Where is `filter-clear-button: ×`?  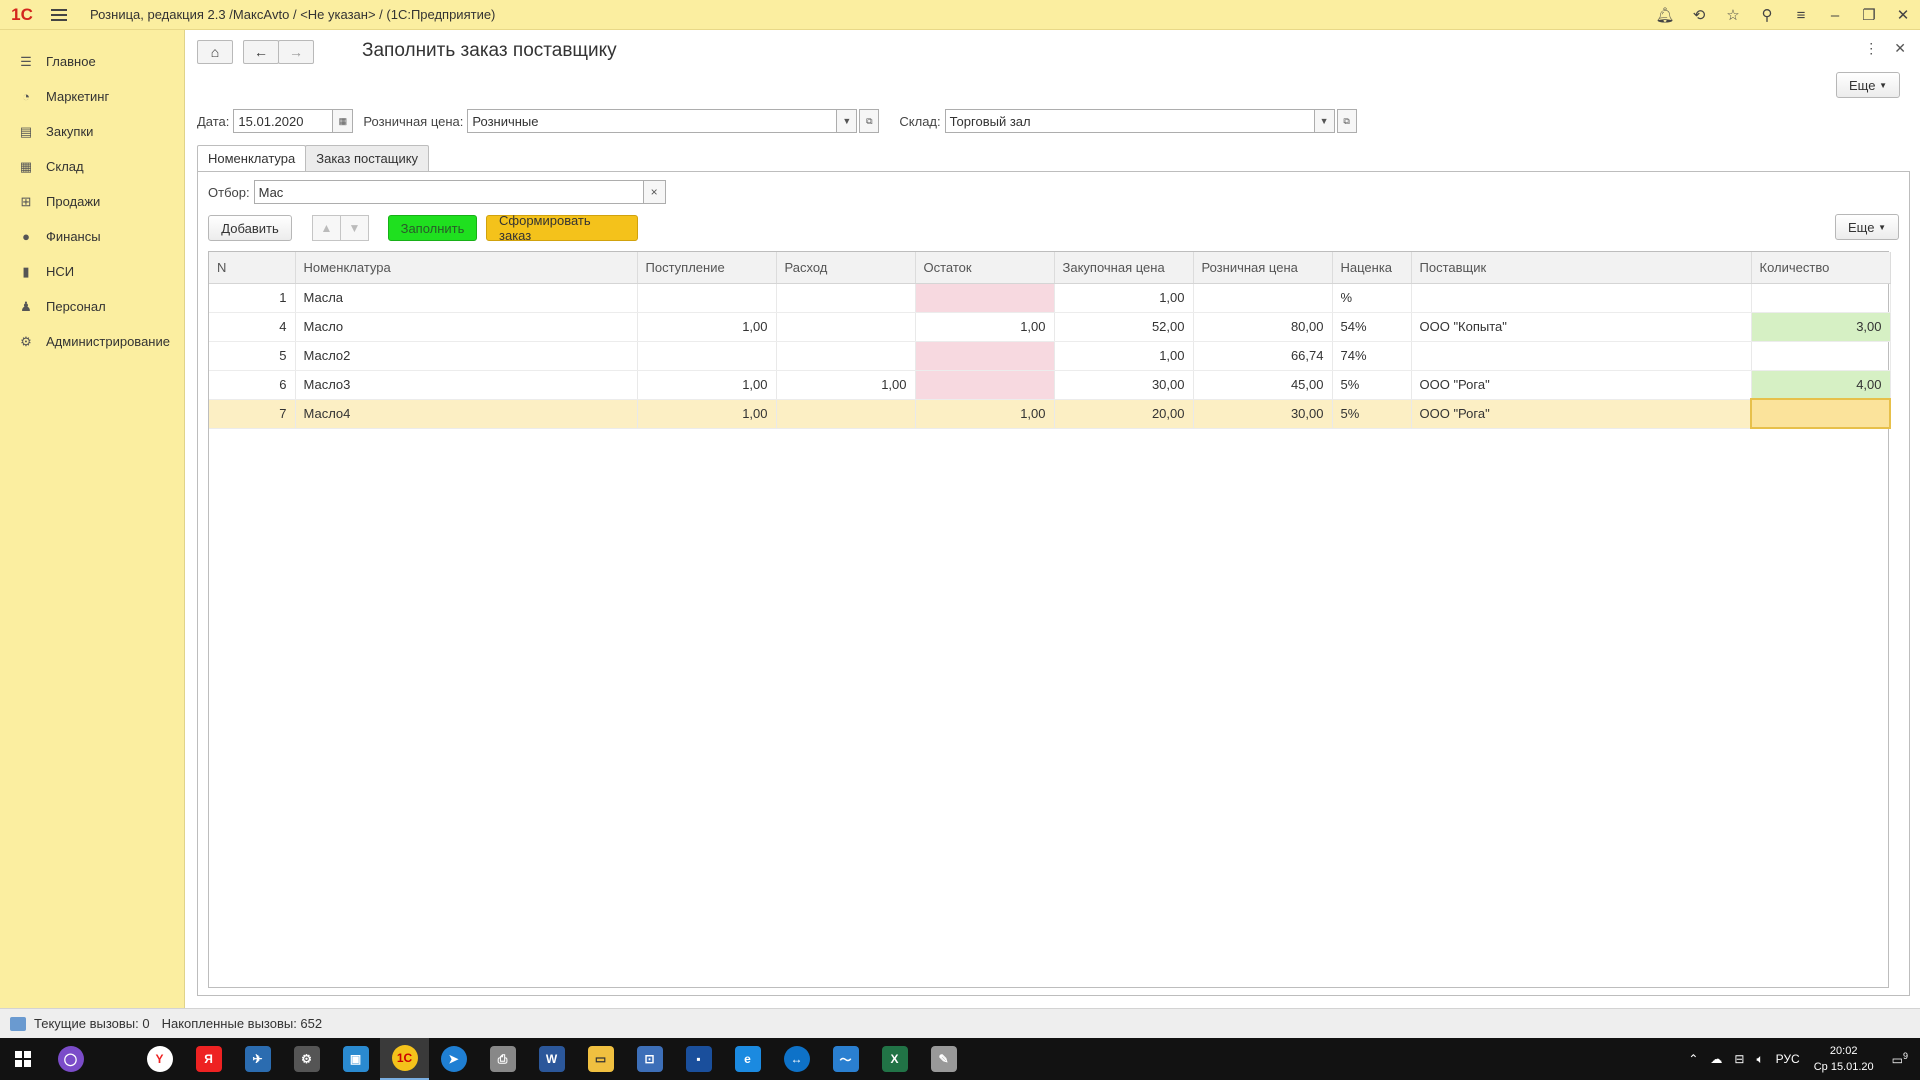 filter-clear-button: × is located at coordinates (654, 192).